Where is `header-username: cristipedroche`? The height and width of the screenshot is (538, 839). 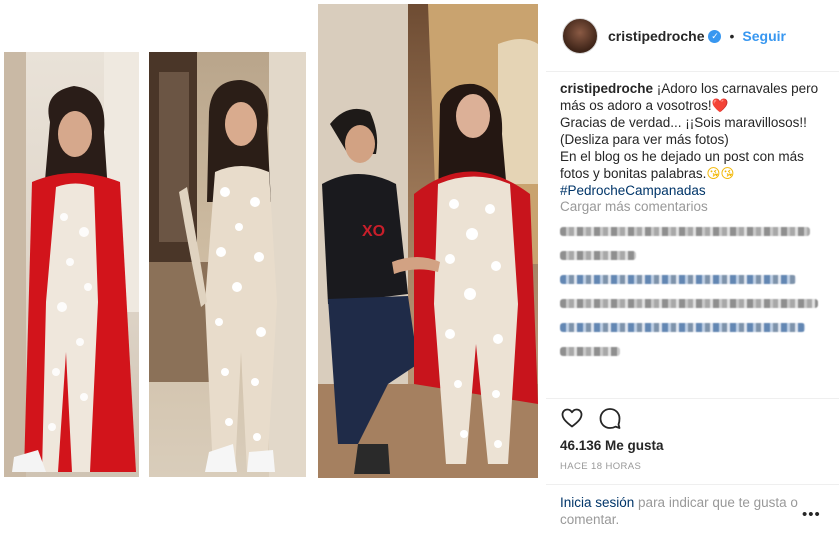 header-username: cristipedroche is located at coordinates (656, 36).